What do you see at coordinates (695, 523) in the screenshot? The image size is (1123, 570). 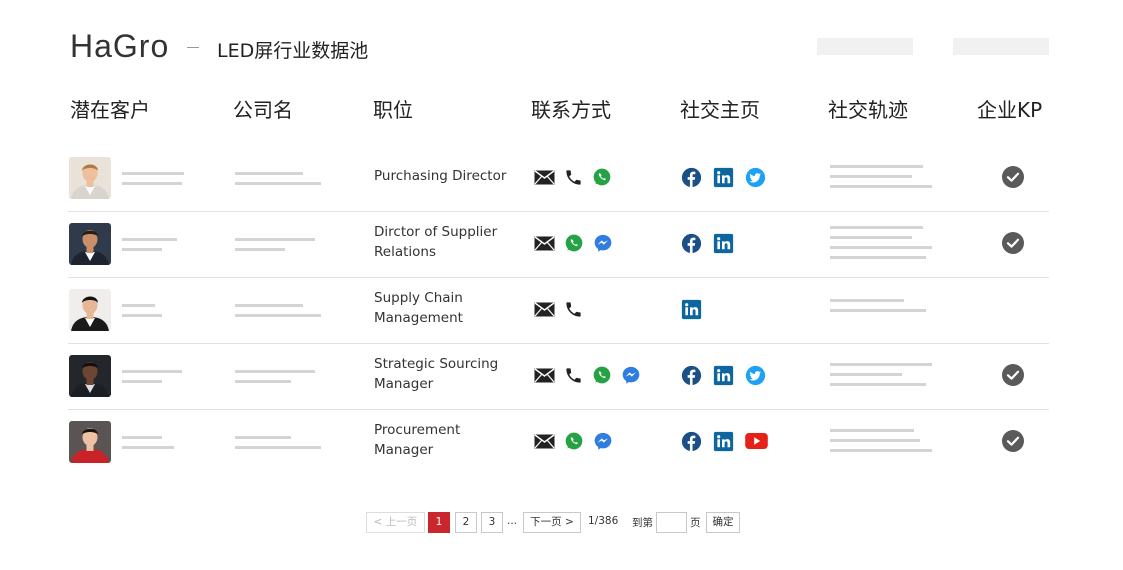 I see `page-unit-label: 页` at bounding box center [695, 523].